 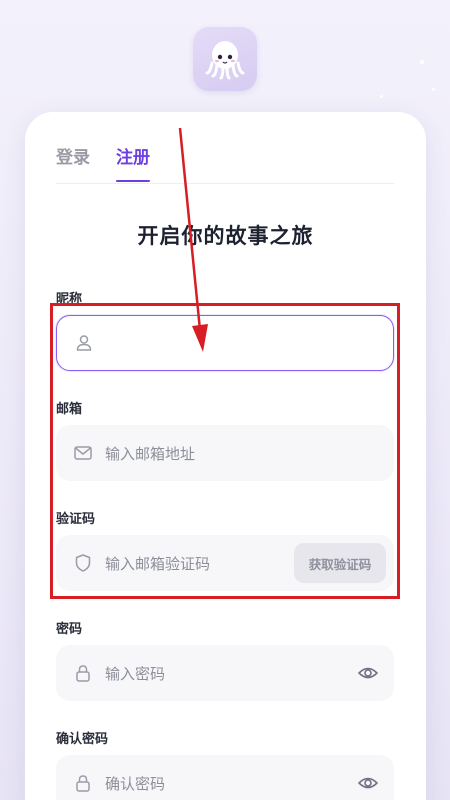 I want to click on password-label: 密码, so click(x=69, y=629).